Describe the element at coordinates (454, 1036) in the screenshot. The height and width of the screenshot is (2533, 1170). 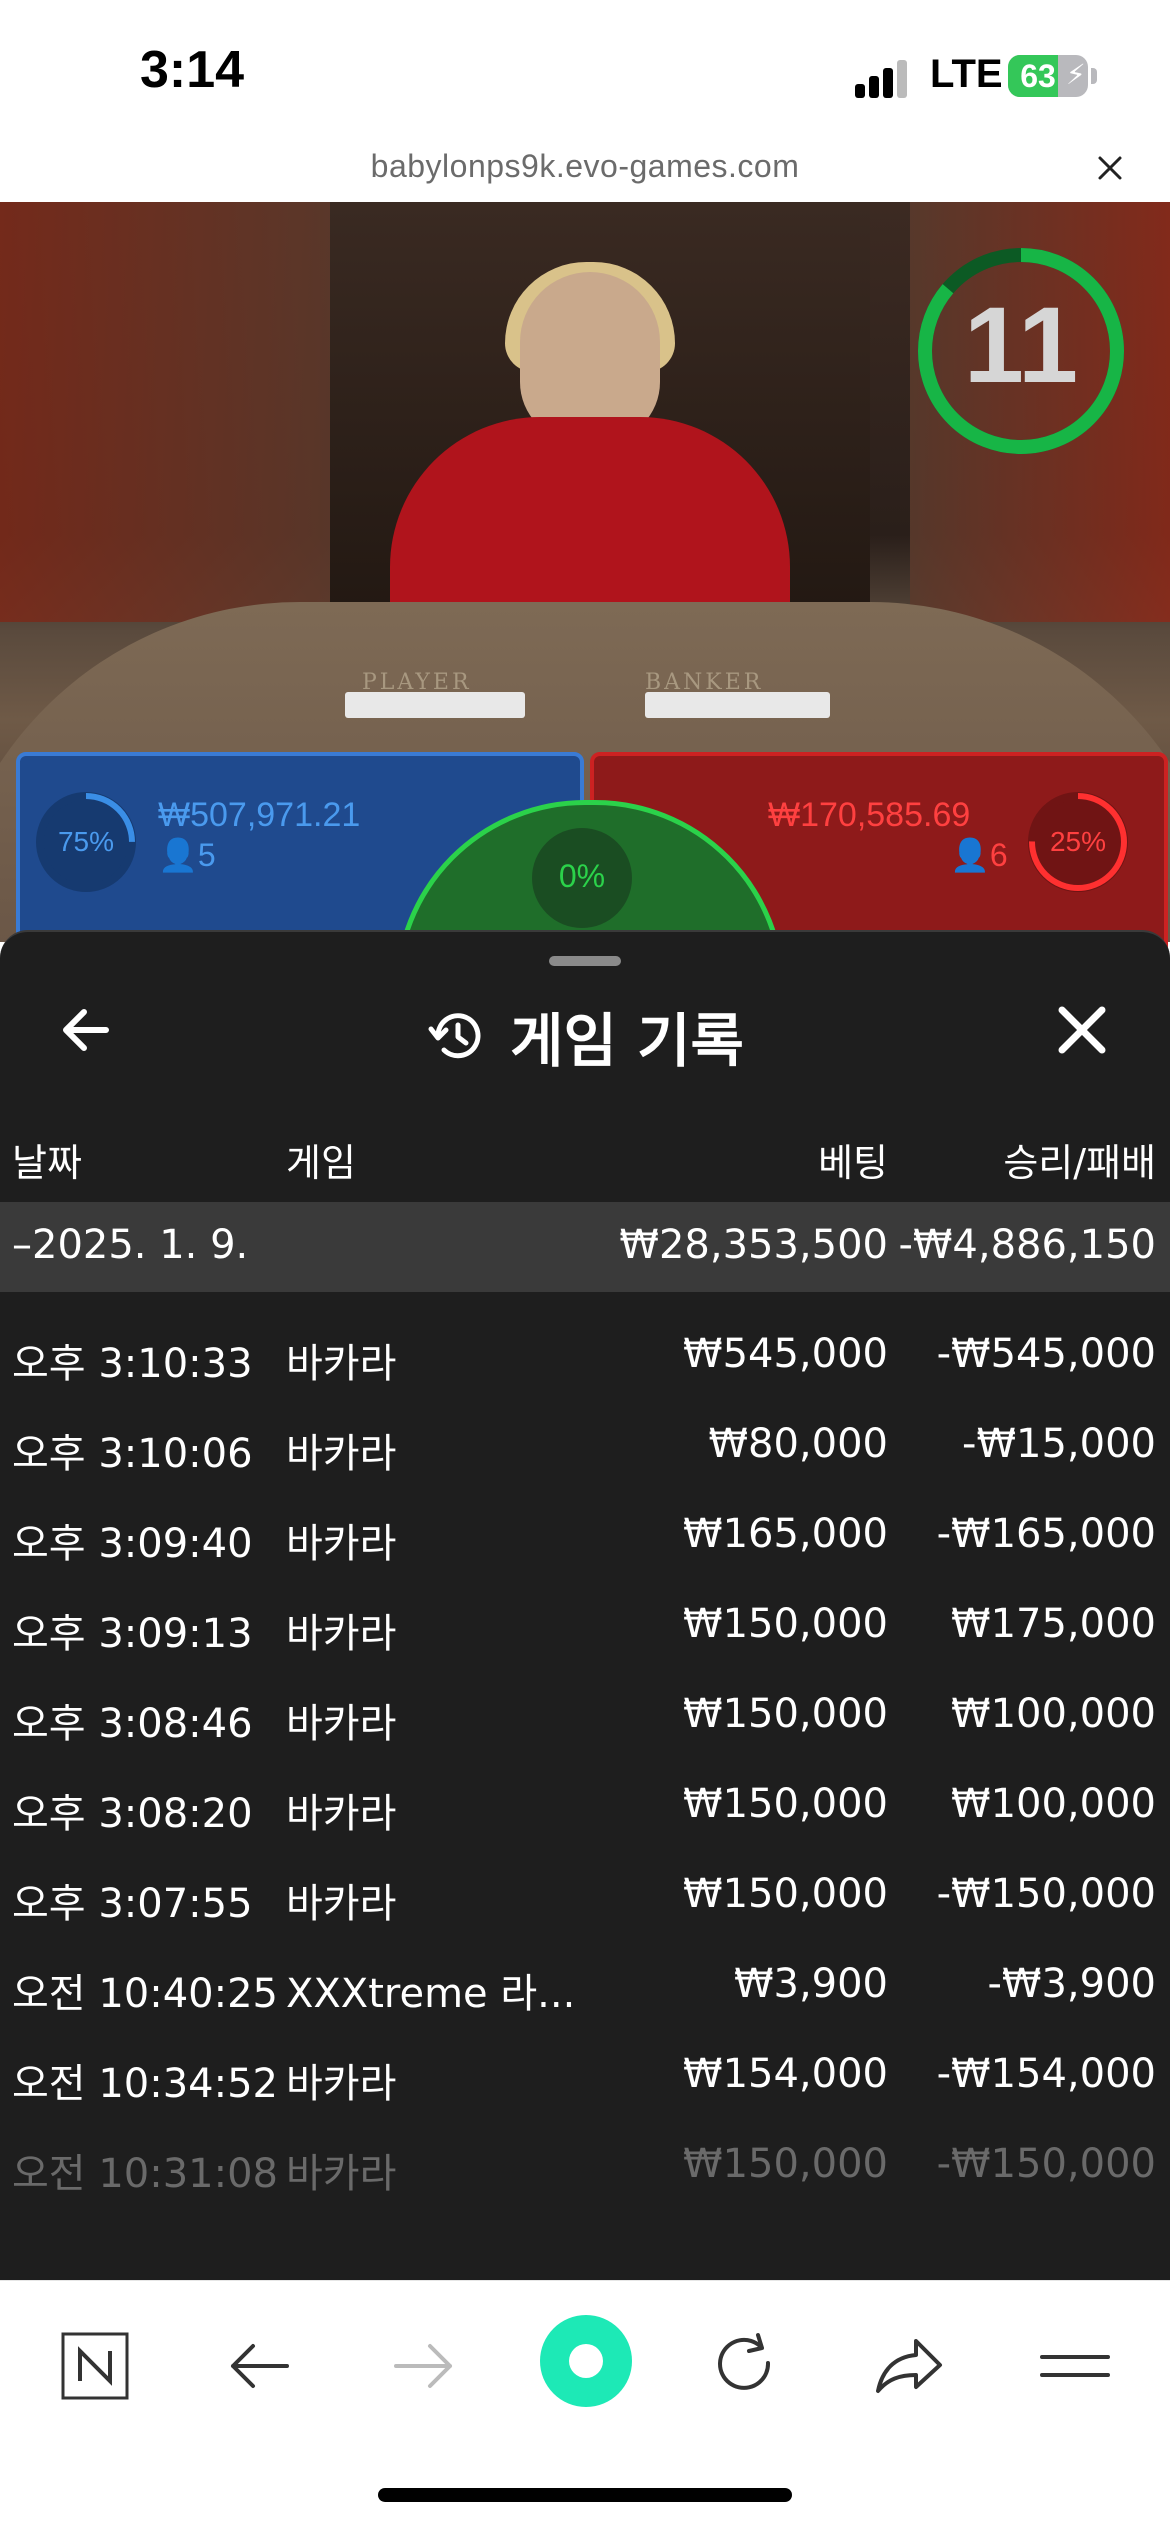
I see `history-icon` at that location.